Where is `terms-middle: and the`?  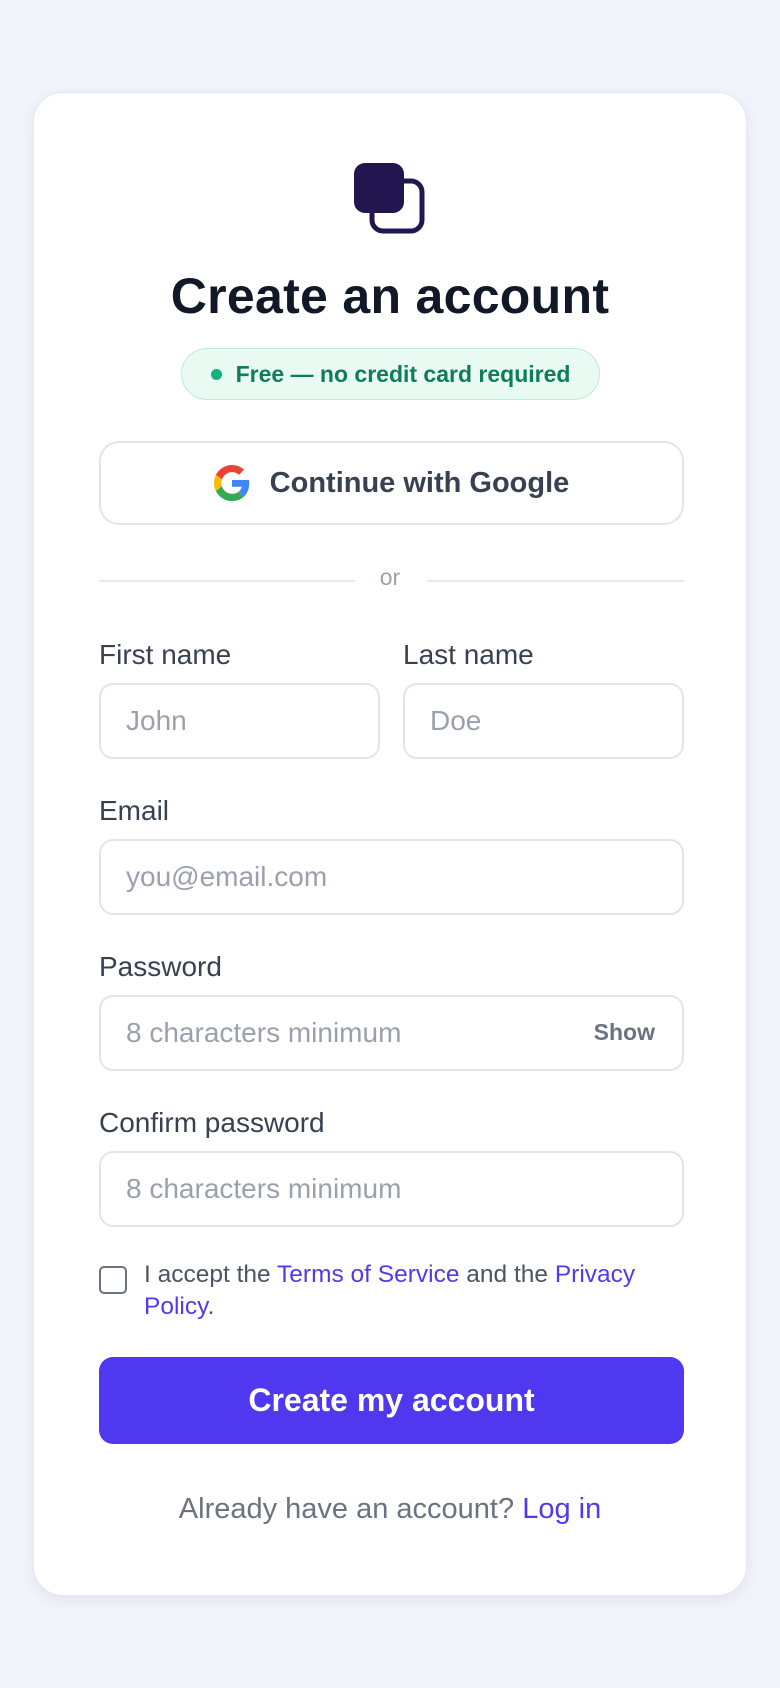 terms-middle: and the is located at coordinates (507, 1274).